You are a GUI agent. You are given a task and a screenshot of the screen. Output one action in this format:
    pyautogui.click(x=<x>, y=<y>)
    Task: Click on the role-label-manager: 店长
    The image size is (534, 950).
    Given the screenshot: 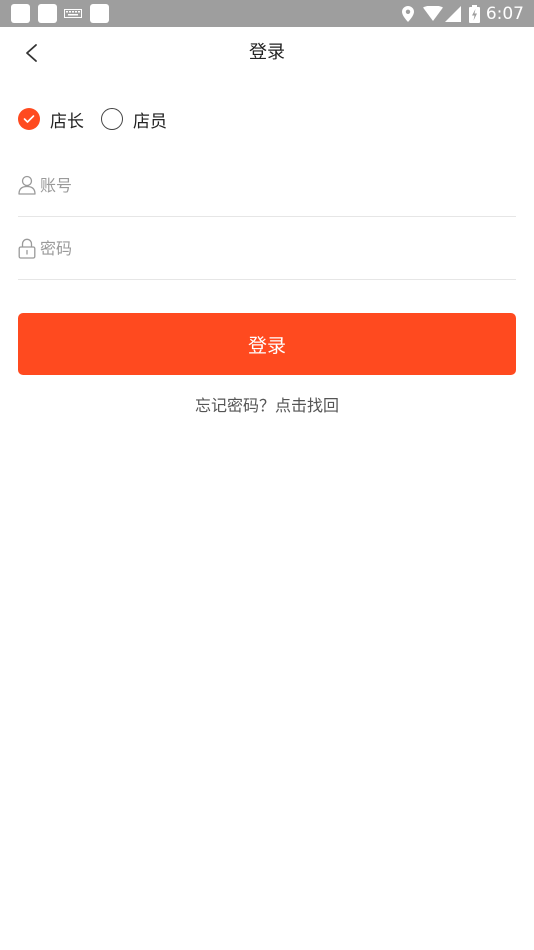 What is the action you would take?
    pyautogui.click(x=67, y=121)
    